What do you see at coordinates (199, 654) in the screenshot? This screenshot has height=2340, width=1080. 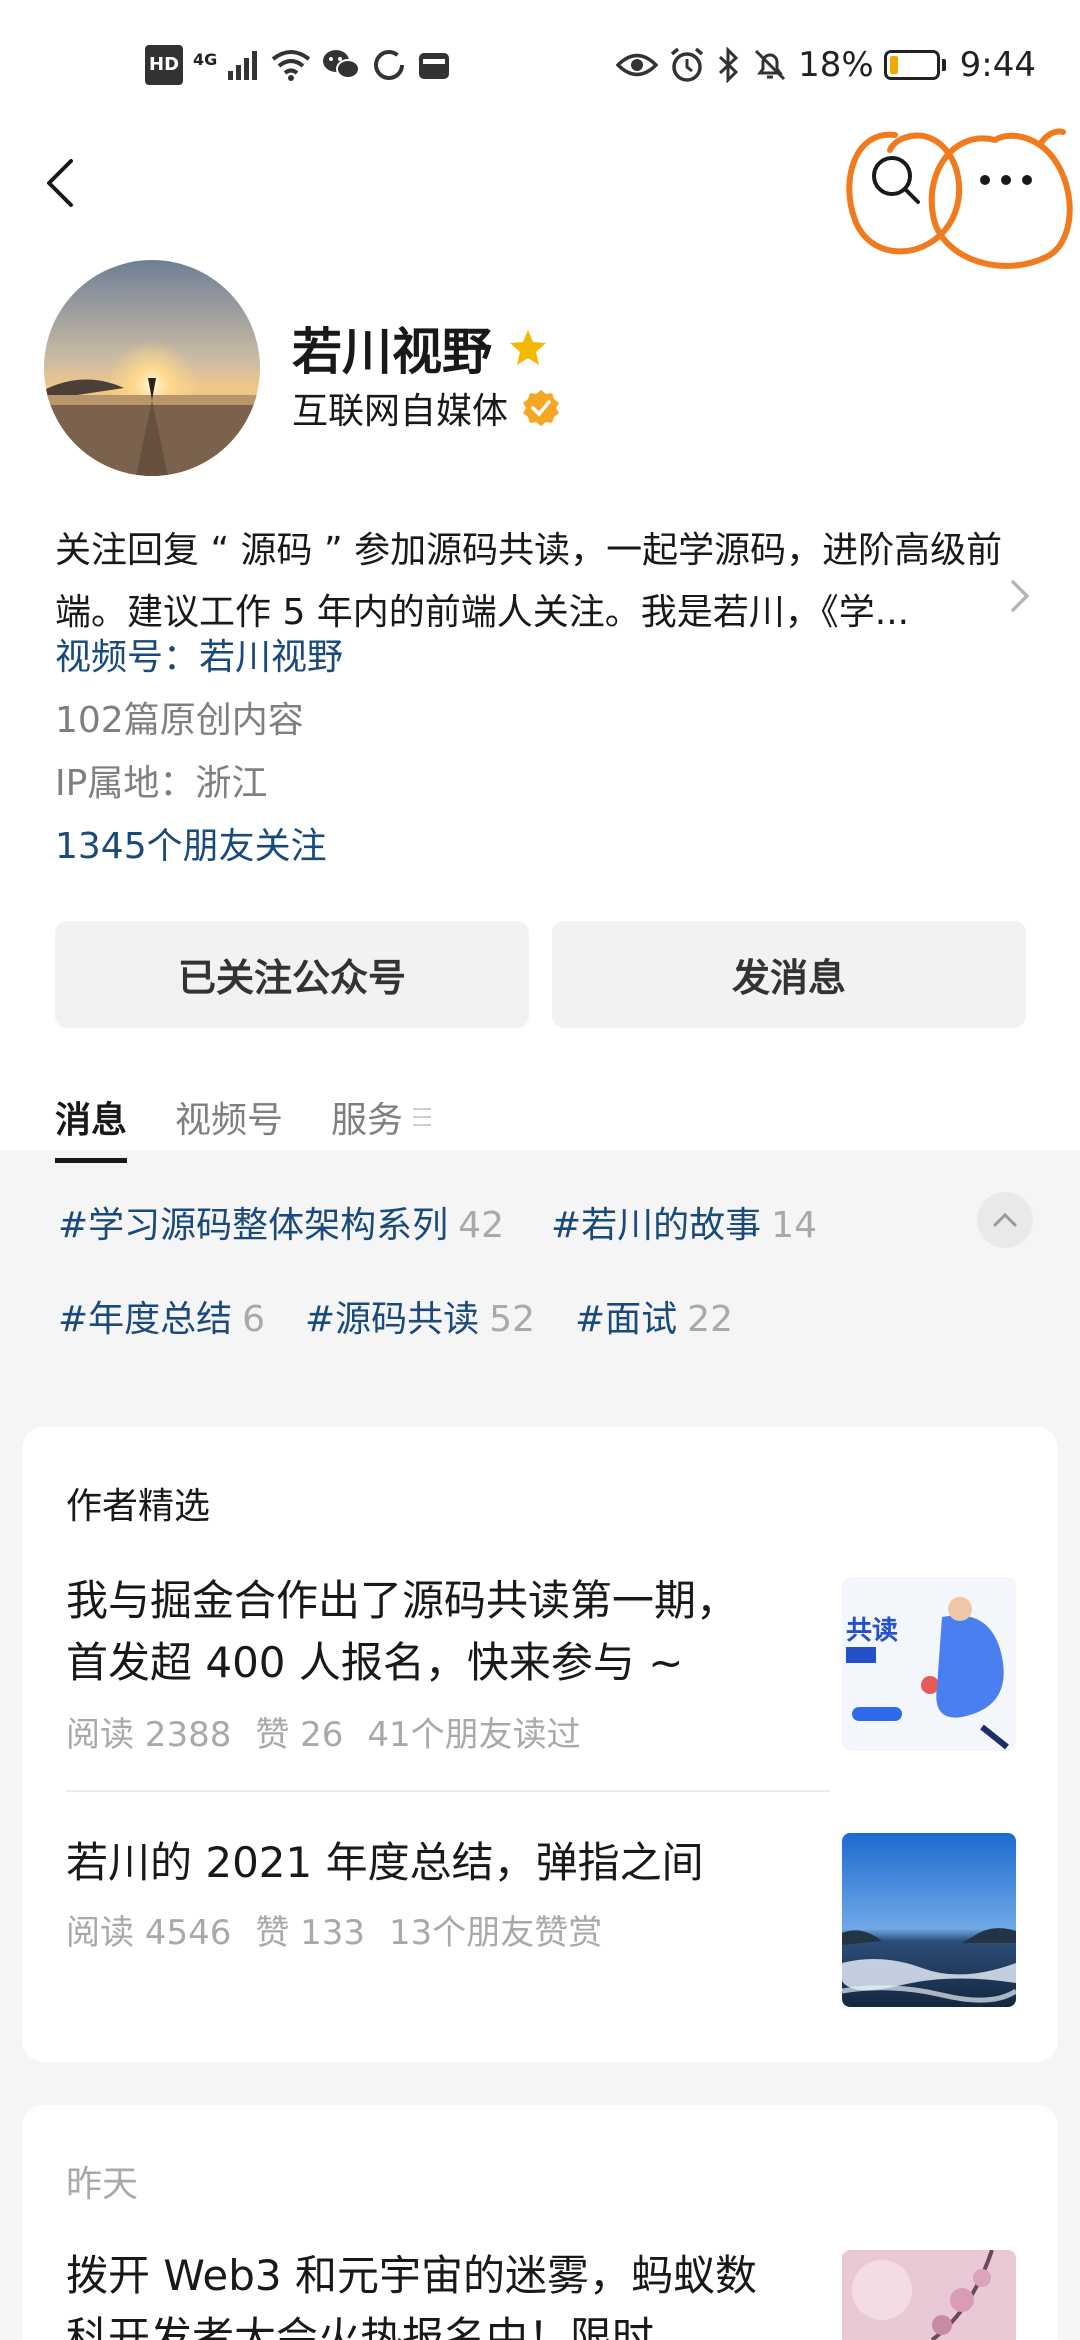 I see `channel-link: 视频号：若川视野` at bounding box center [199, 654].